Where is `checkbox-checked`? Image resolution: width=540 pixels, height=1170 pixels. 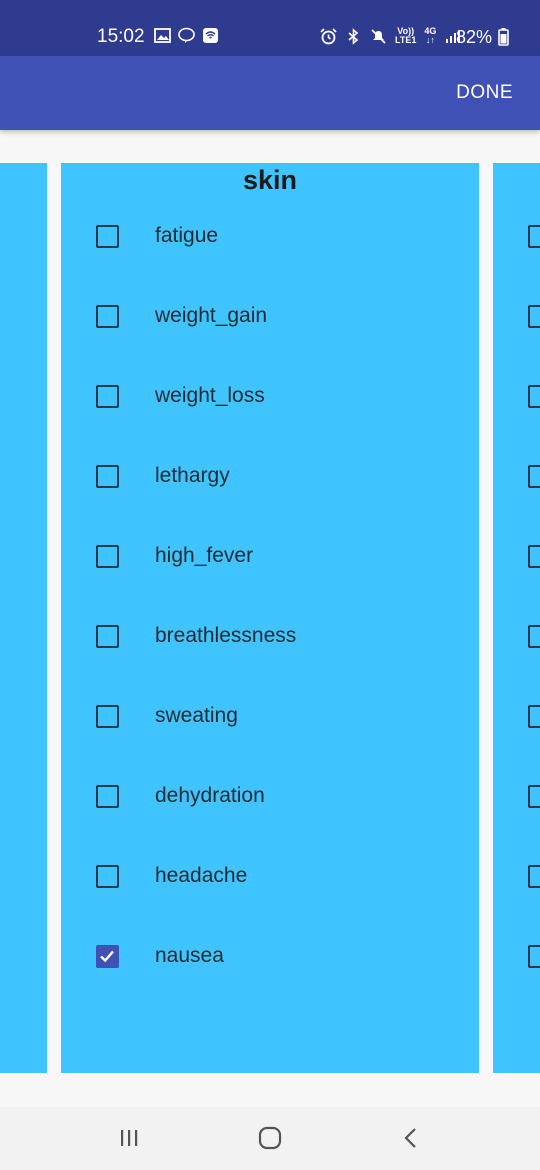 checkbox-checked is located at coordinates (107, 956).